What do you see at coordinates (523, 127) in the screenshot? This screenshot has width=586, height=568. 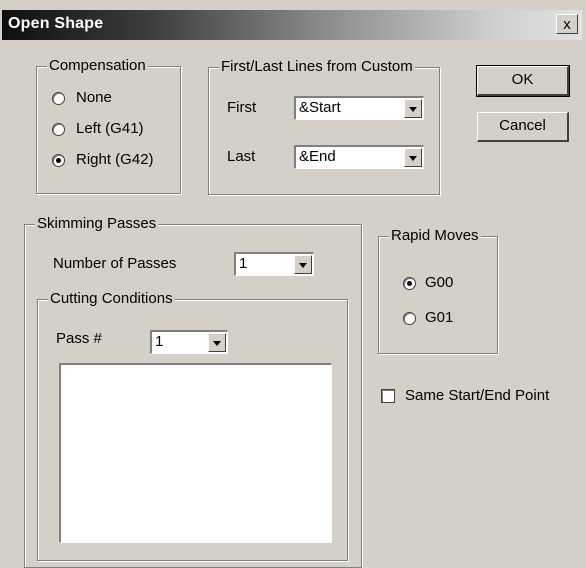 I see `cancel-button: Cancel` at bounding box center [523, 127].